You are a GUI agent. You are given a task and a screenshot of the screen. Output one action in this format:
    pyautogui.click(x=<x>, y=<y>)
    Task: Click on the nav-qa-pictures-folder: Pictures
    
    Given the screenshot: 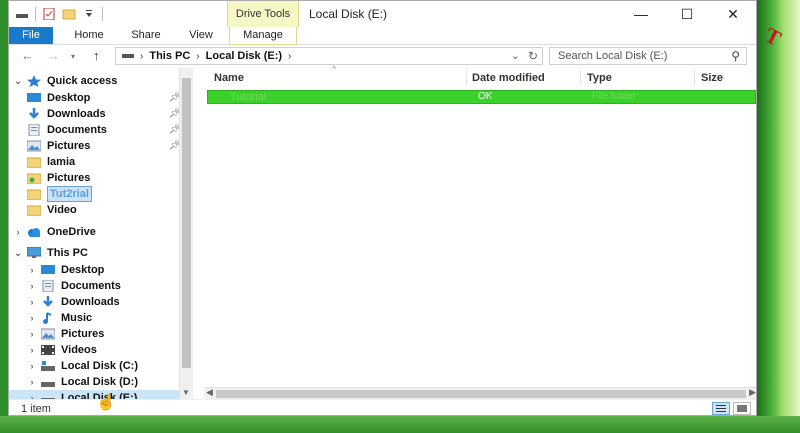 What is the action you would take?
    pyautogui.click(x=58, y=178)
    